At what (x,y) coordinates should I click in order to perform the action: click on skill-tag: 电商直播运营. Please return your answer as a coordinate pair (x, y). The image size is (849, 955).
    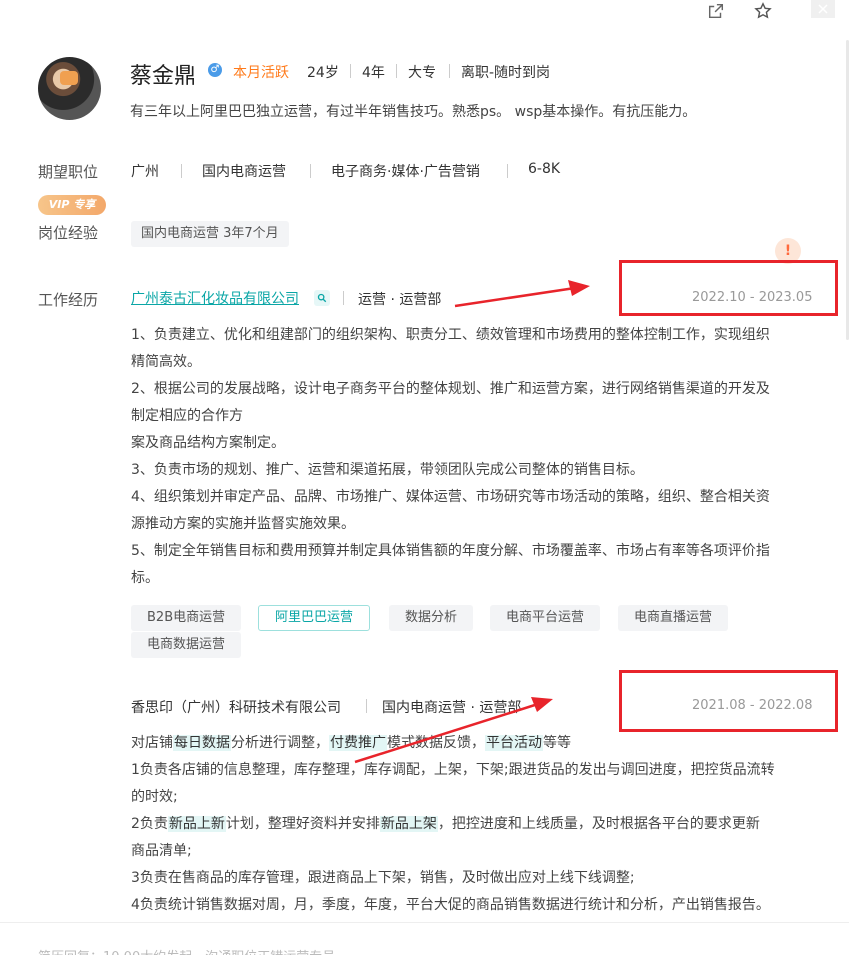
    Looking at the image, I should click on (673, 618).